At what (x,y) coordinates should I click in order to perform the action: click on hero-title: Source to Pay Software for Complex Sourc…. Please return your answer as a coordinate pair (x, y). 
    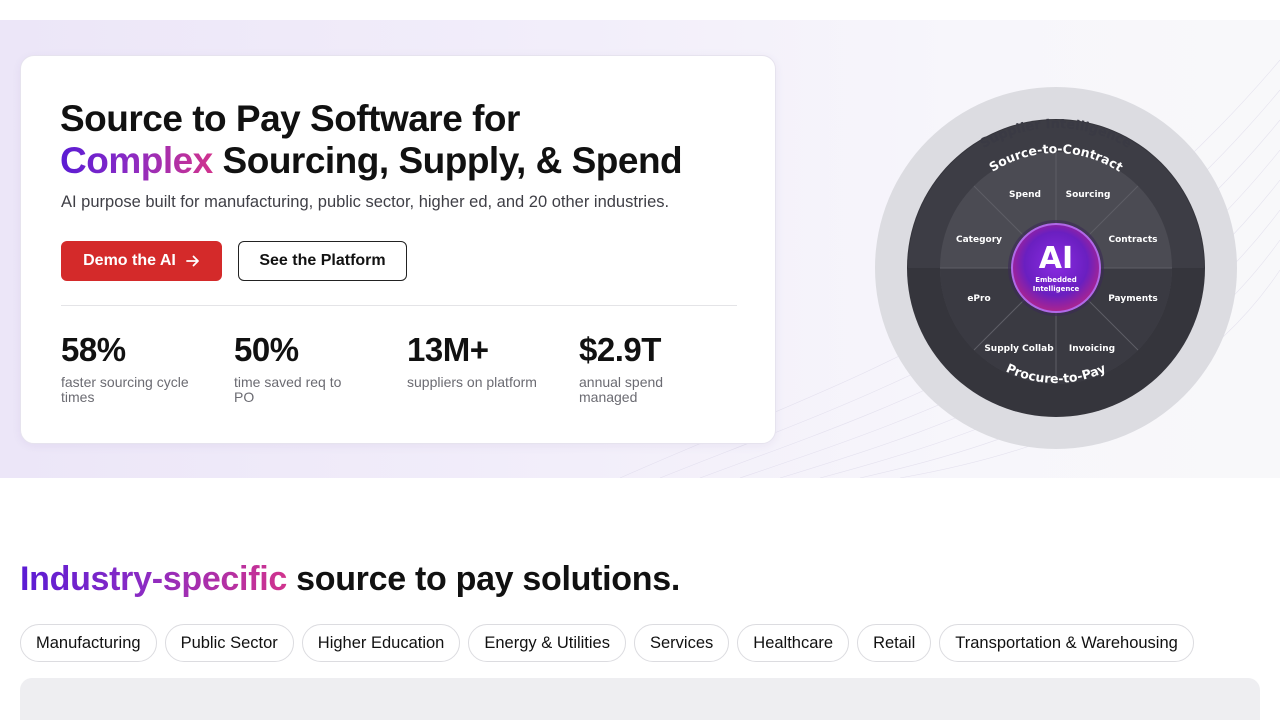
    Looking at the image, I should click on (371, 140).